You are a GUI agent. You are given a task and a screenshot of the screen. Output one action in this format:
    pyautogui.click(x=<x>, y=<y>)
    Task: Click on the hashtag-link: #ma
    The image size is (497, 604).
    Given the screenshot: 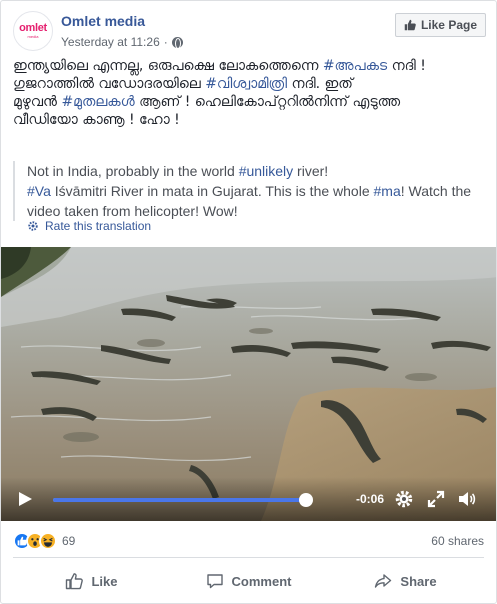 What is the action you would take?
    pyautogui.click(x=387, y=191)
    